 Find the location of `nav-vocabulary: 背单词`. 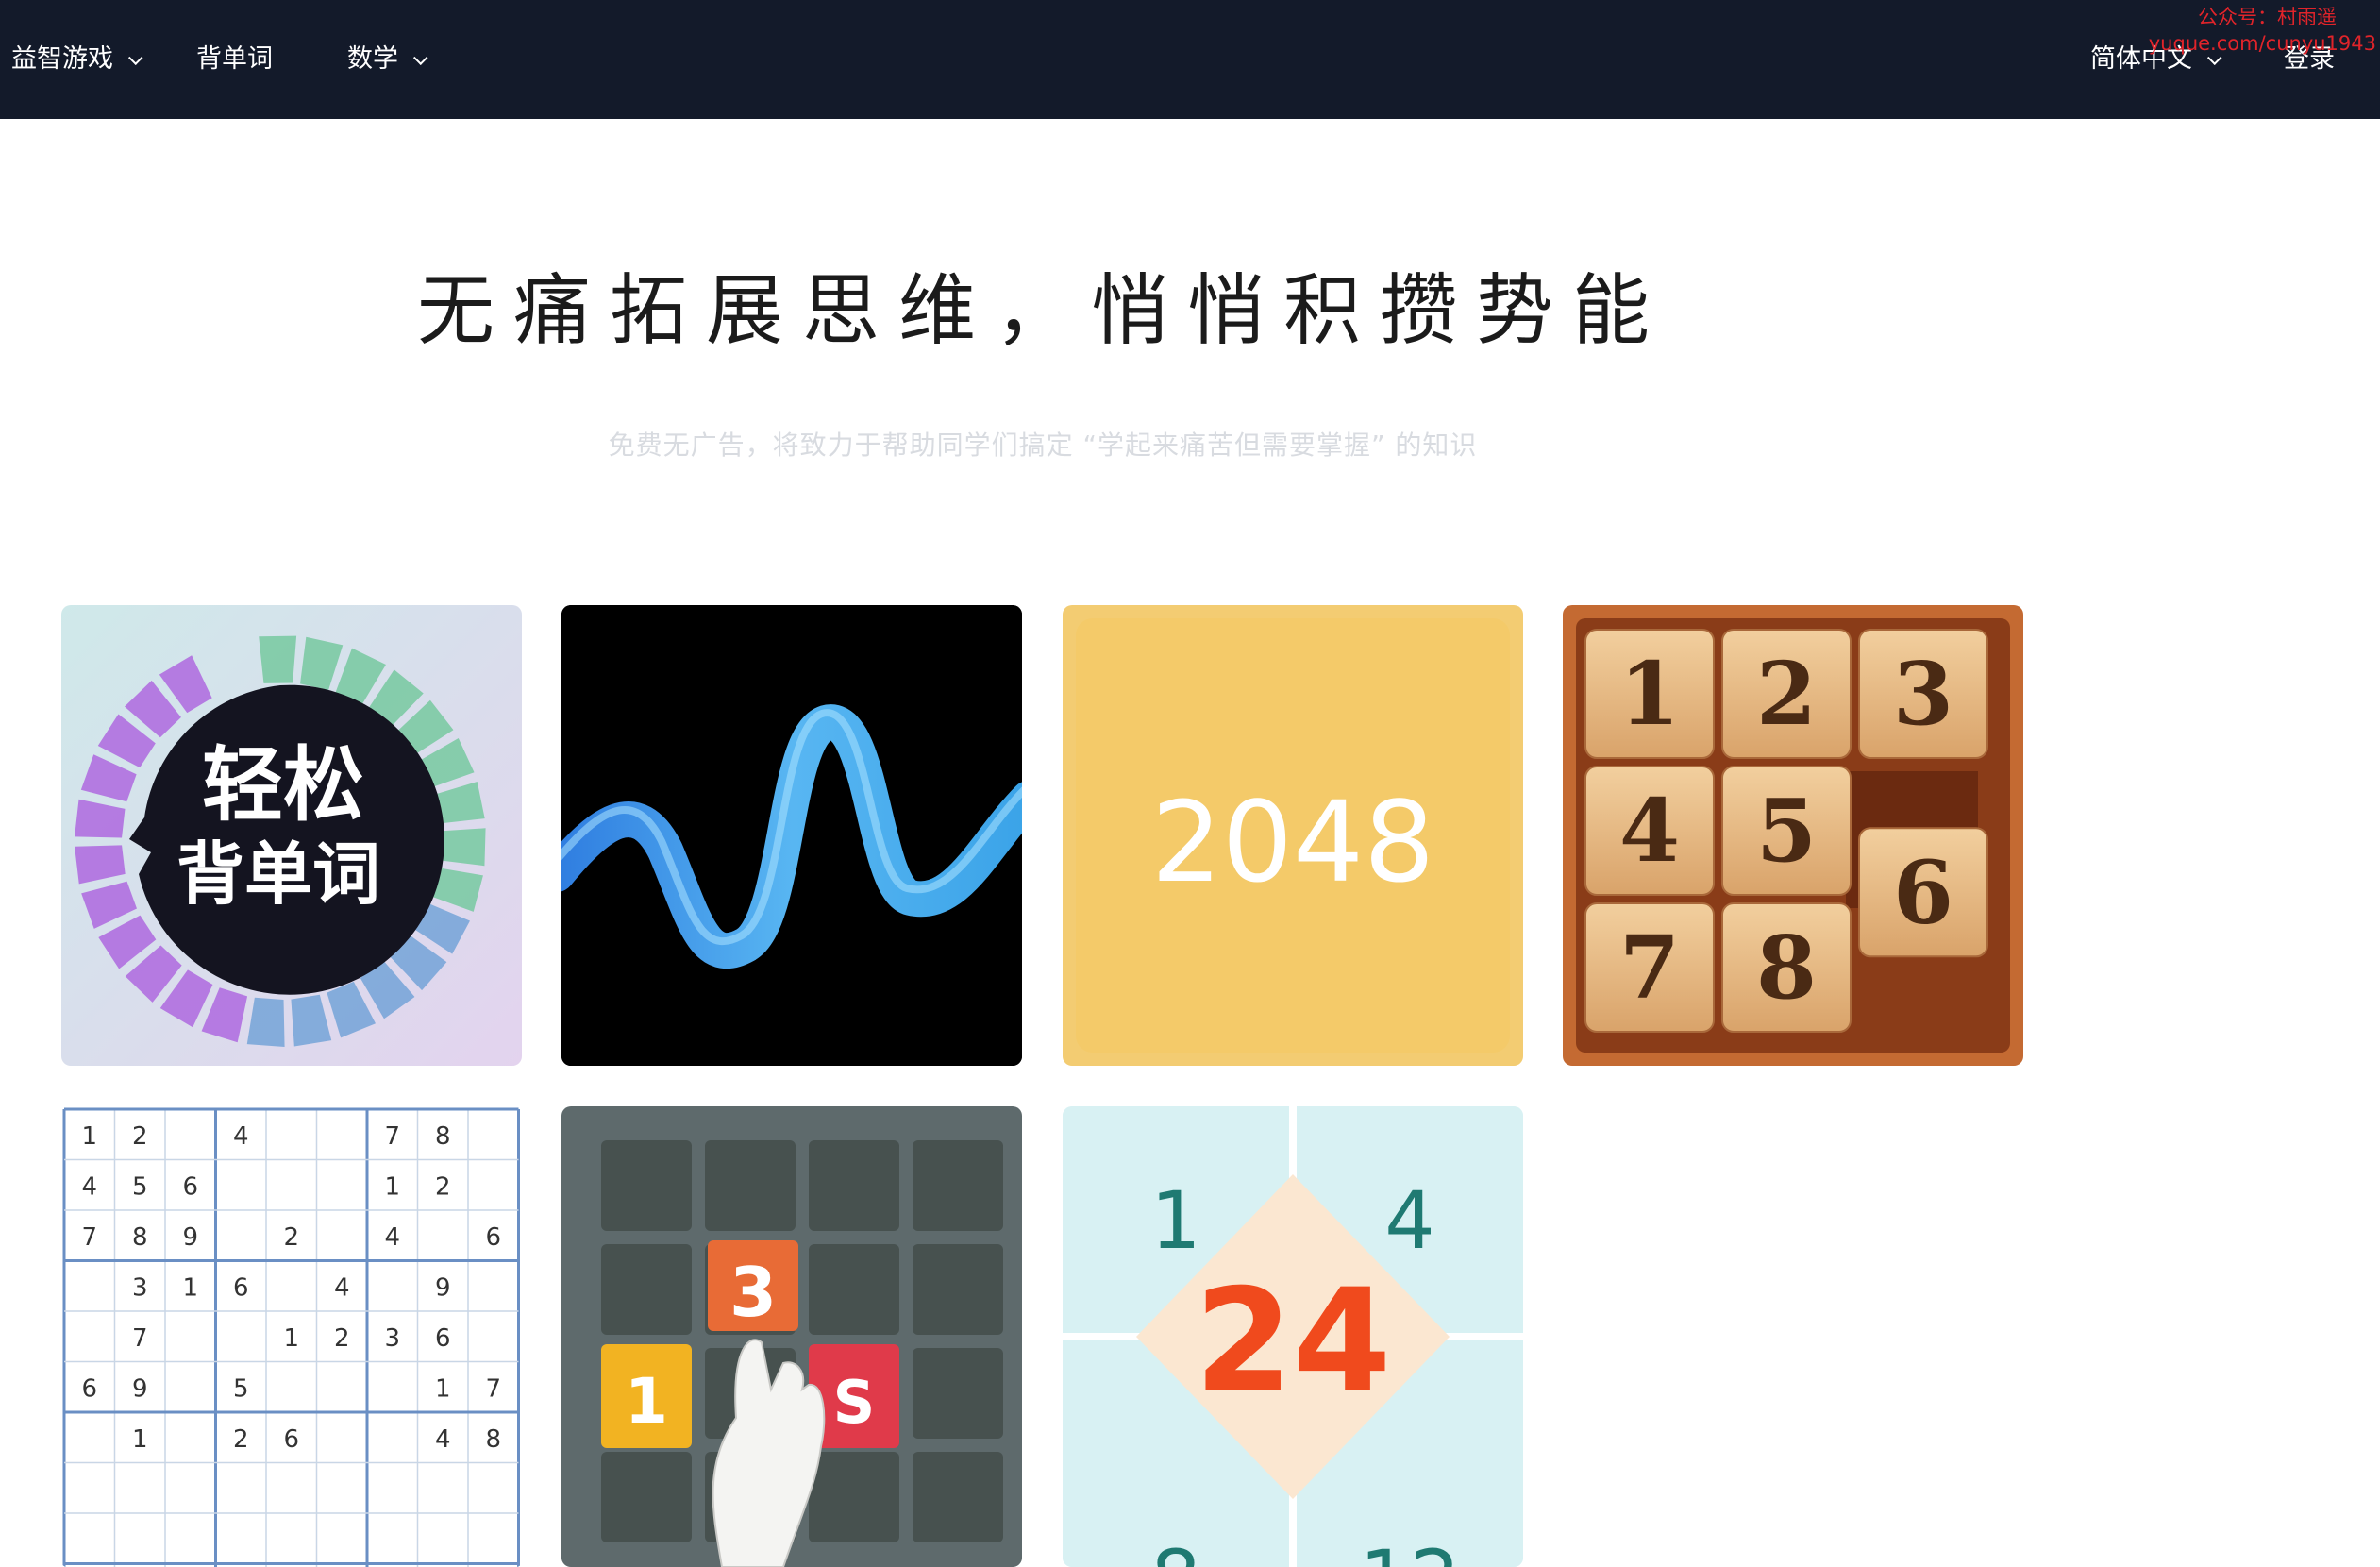

nav-vocabulary: 背单词 is located at coordinates (234, 59).